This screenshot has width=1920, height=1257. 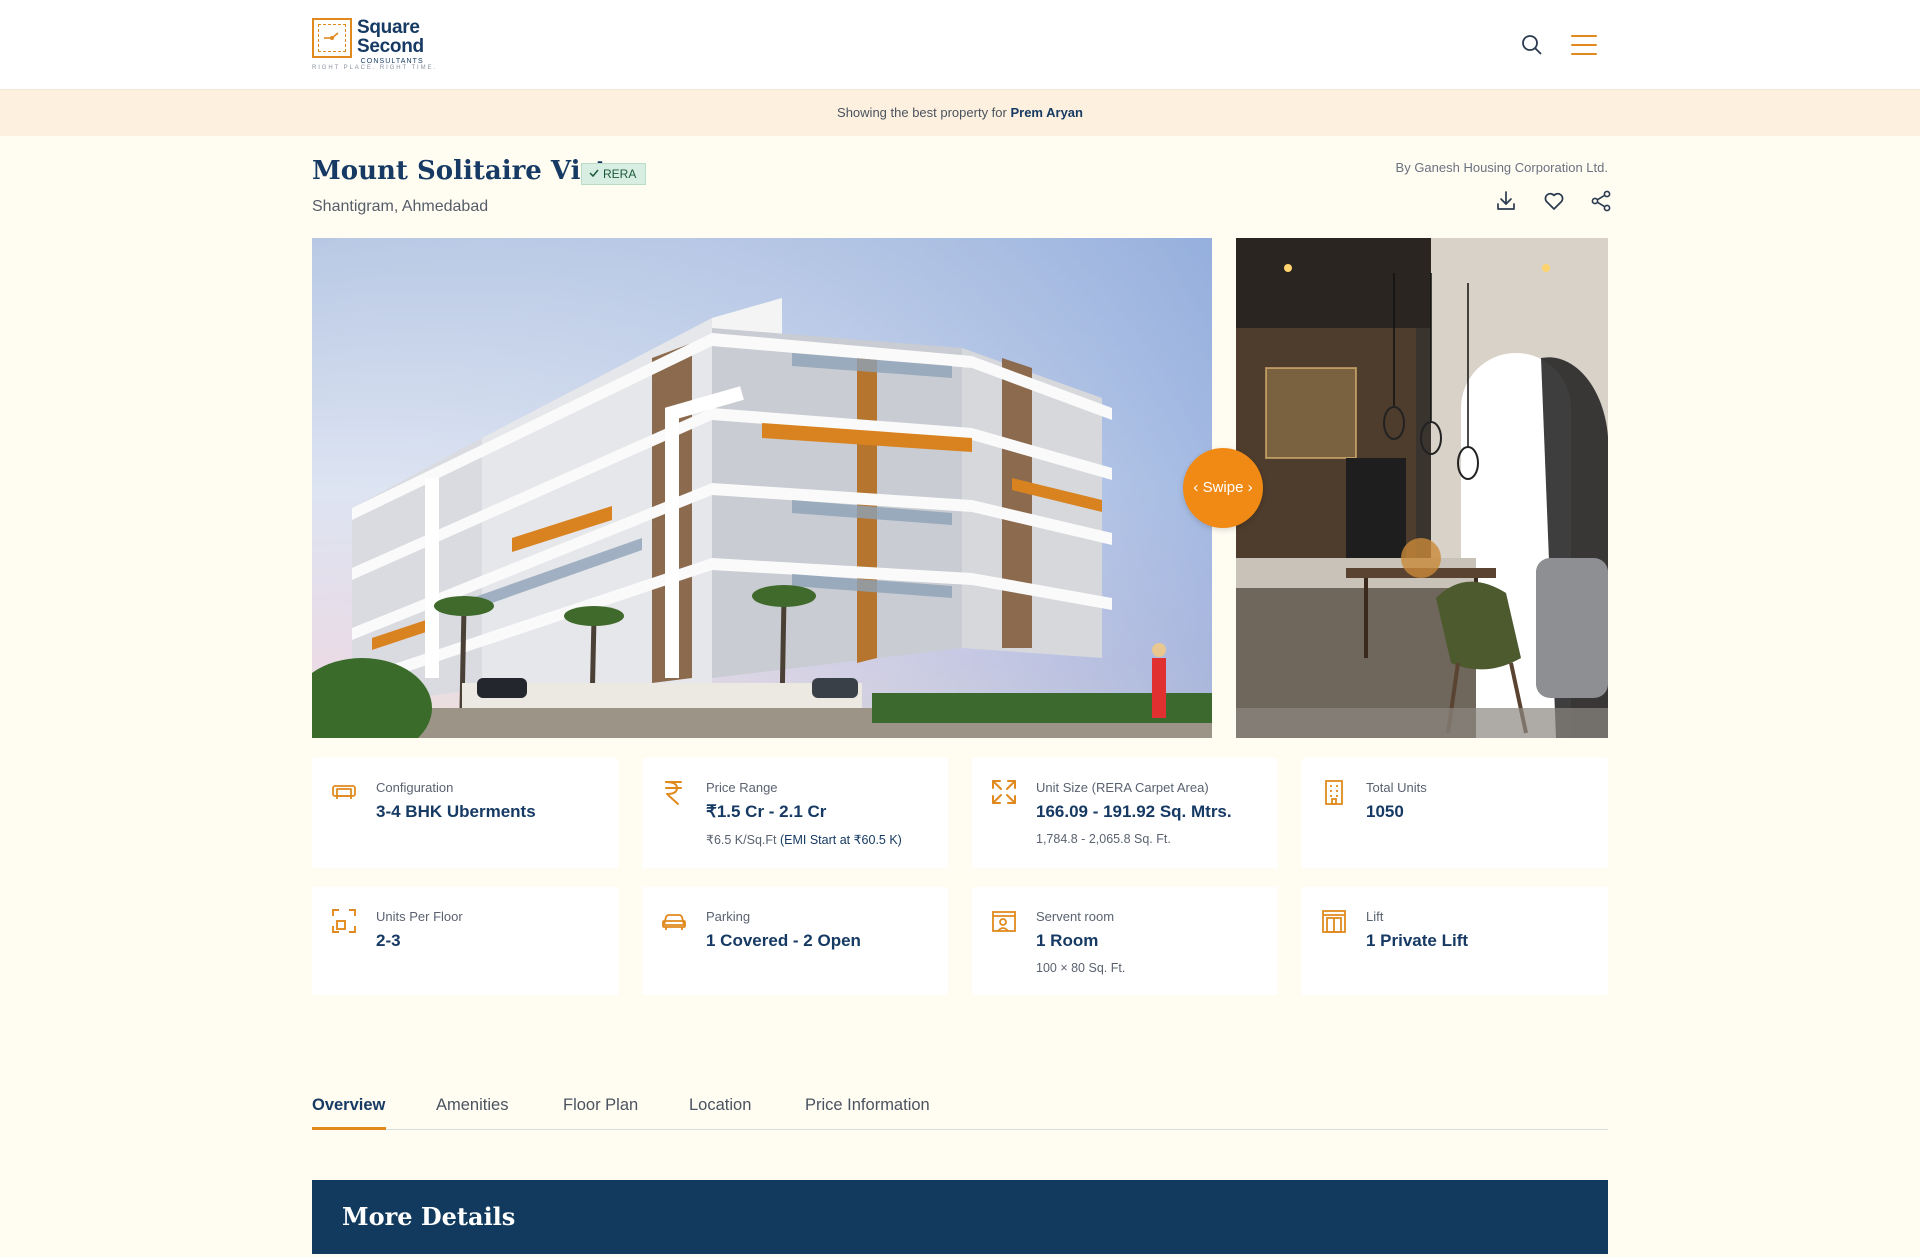 I want to click on lift-icon, so click(x=1334, y=921).